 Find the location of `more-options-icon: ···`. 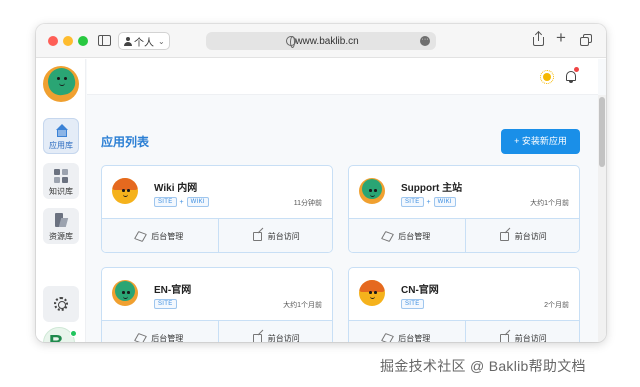

more-options-icon: ··· is located at coordinates (425, 41).